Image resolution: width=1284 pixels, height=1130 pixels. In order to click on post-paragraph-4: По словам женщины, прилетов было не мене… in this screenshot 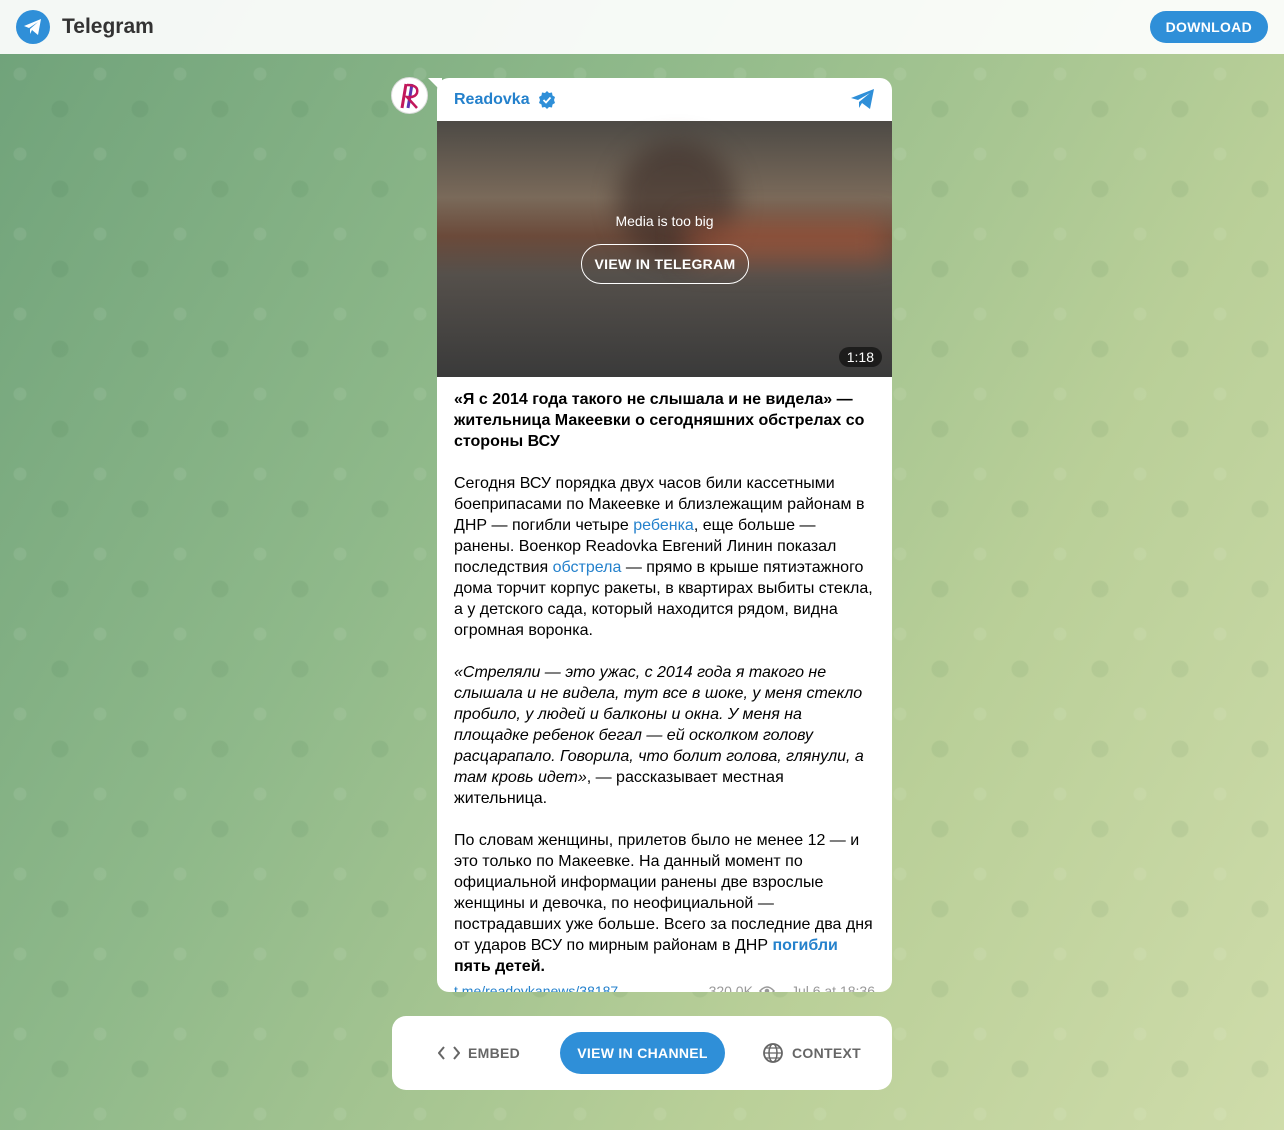, I will do `click(664, 903)`.